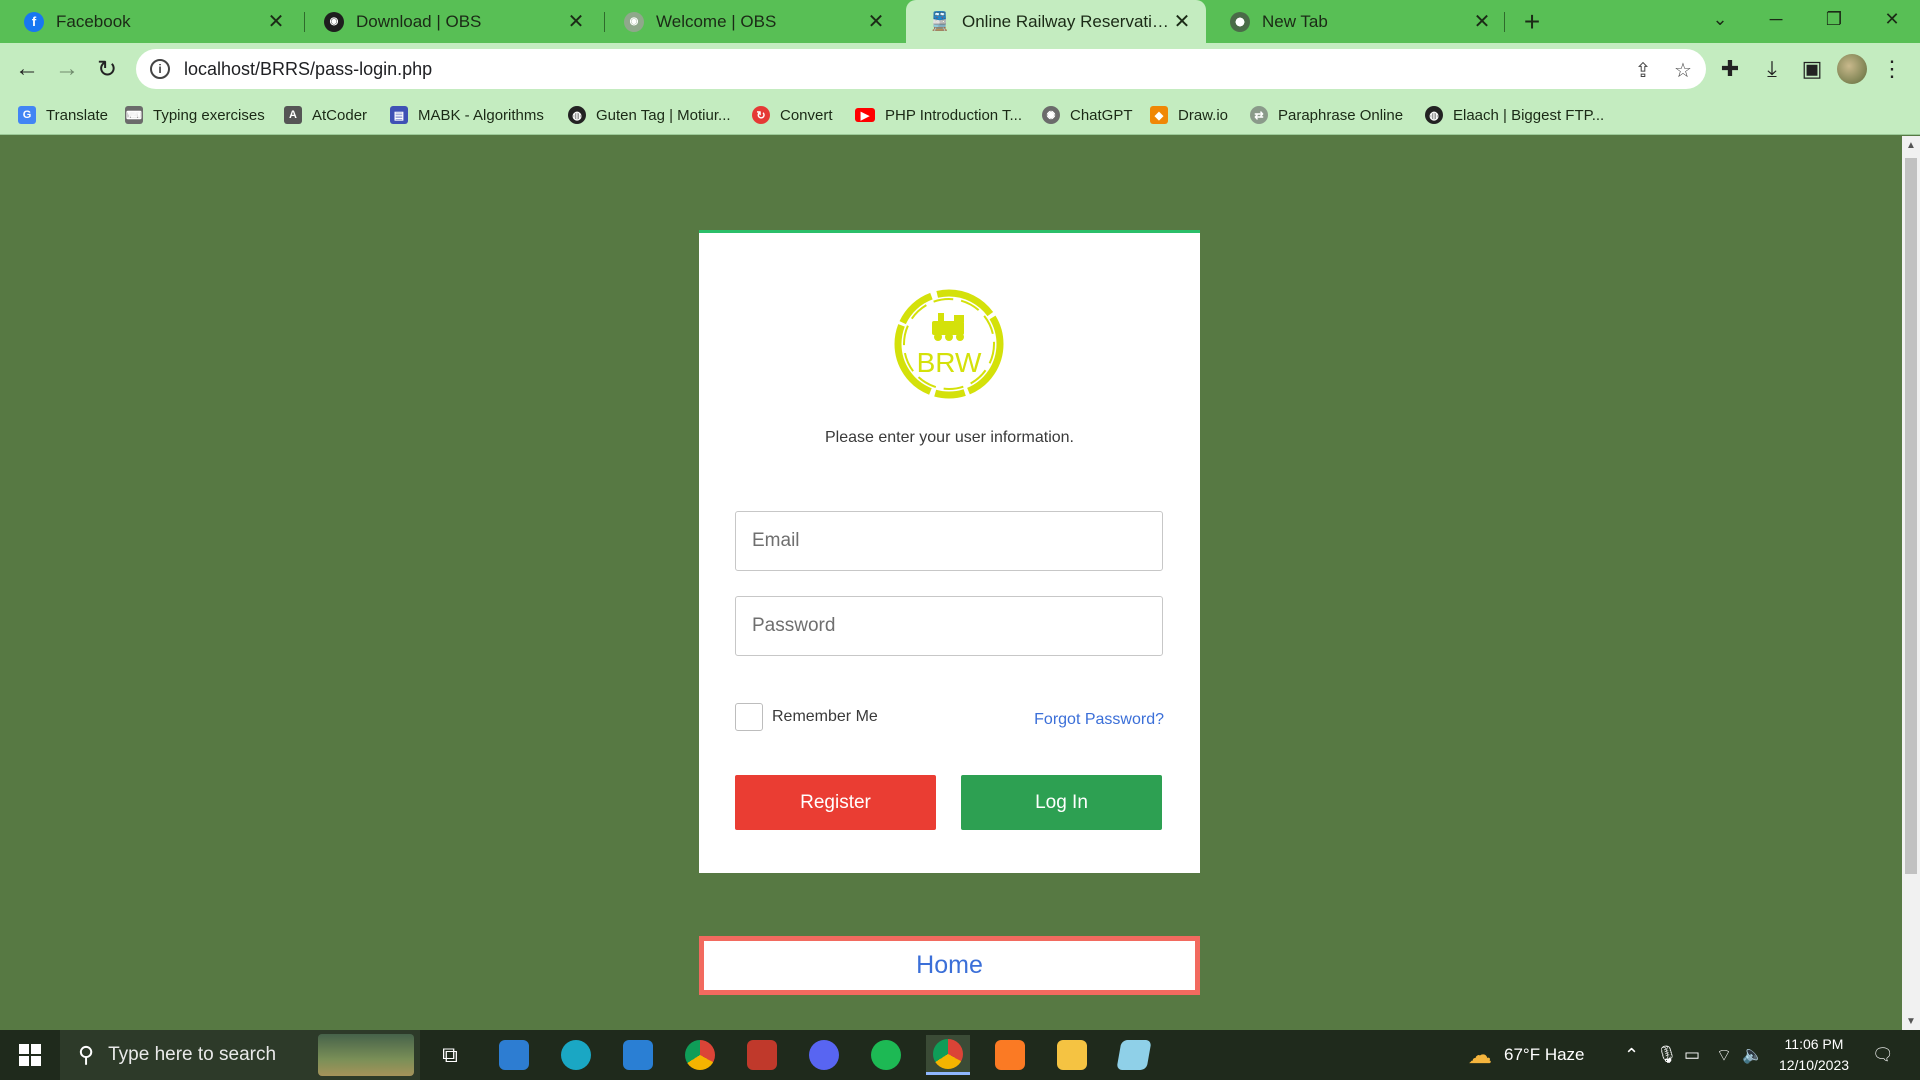  I want to click on forgot-password-link: Forgot Password?, so click(1099, 720).